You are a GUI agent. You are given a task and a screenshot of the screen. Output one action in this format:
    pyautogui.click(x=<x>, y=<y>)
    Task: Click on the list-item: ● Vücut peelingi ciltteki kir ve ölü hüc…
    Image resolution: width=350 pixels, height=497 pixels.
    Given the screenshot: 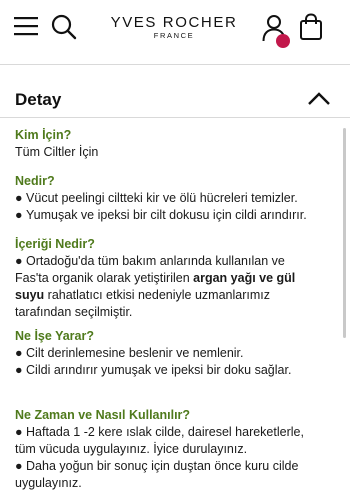 What is the action you would take?
    pyautogui.click(x=156, y=198)
    